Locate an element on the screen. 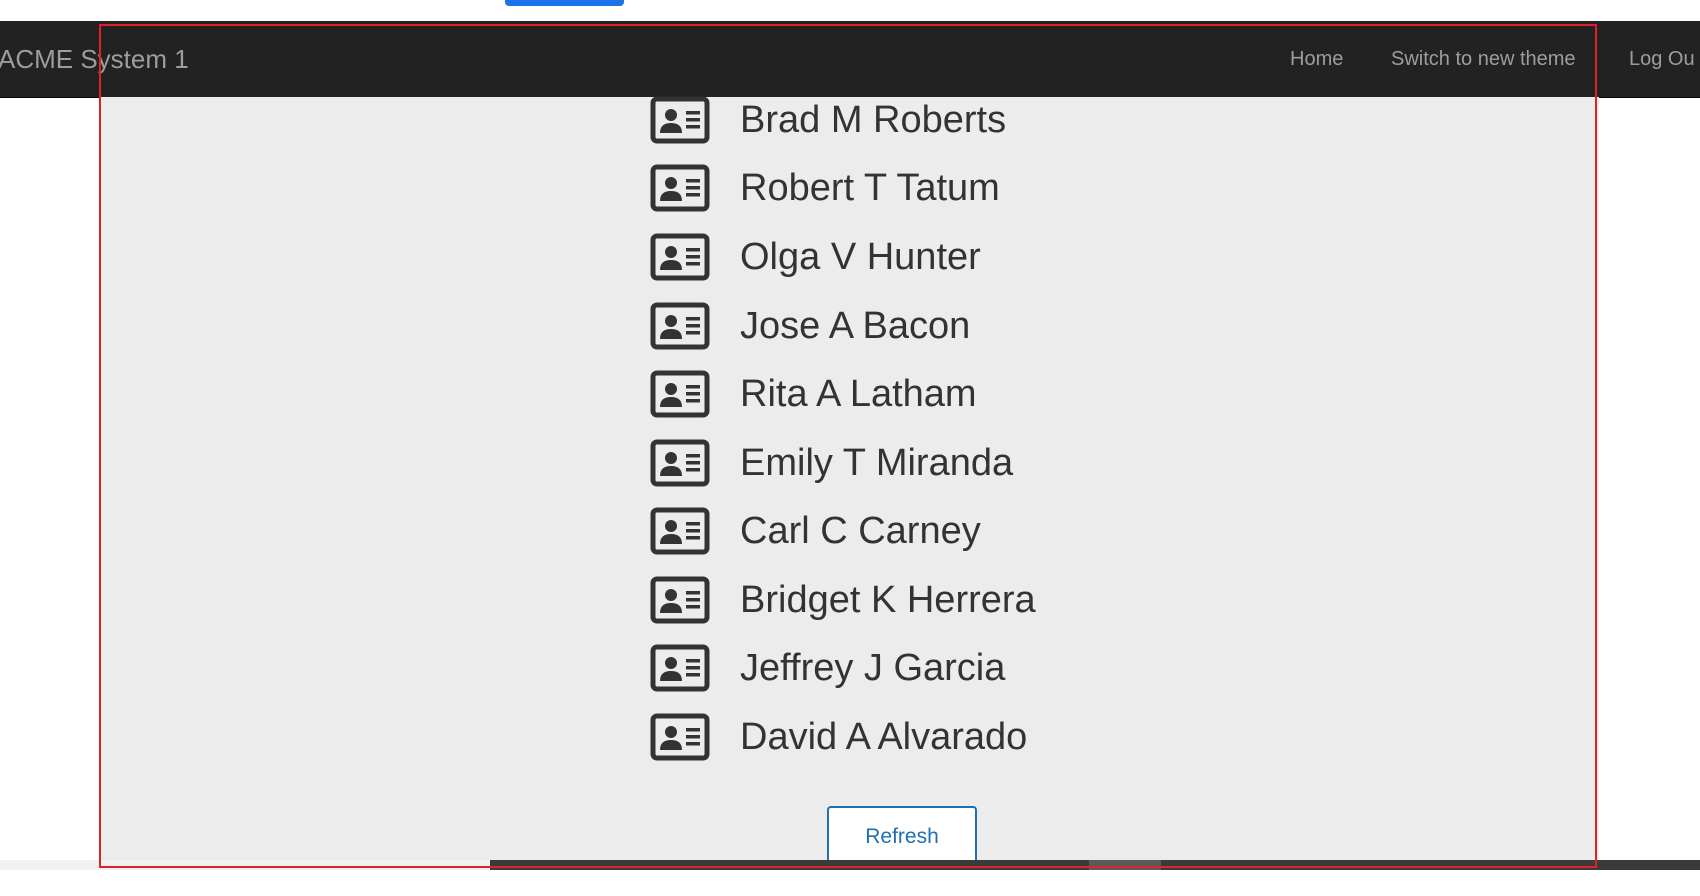 The width and height of the screenshot is (1700, 896). contact-list-item: Bridget K Herrera is located at coordinates (843, 600).